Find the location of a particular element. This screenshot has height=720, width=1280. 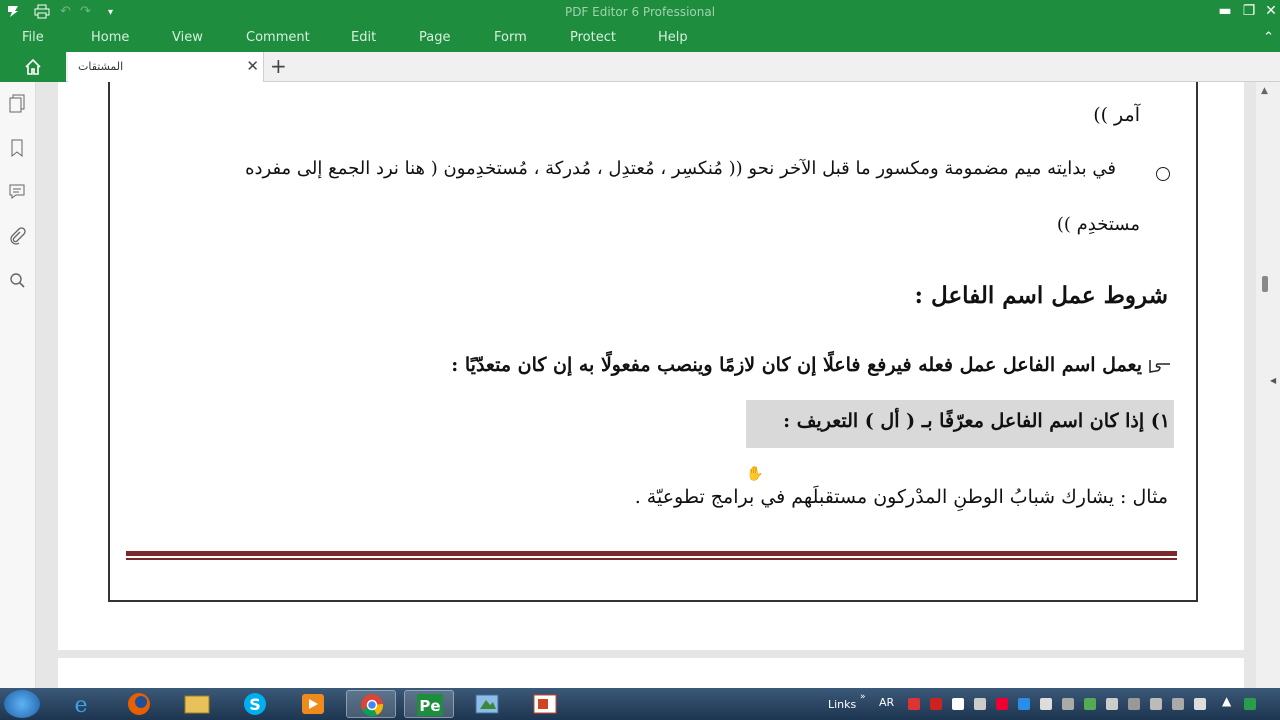

tab-bar: المشتقات ✕ + is located at coordinates (640, 67).